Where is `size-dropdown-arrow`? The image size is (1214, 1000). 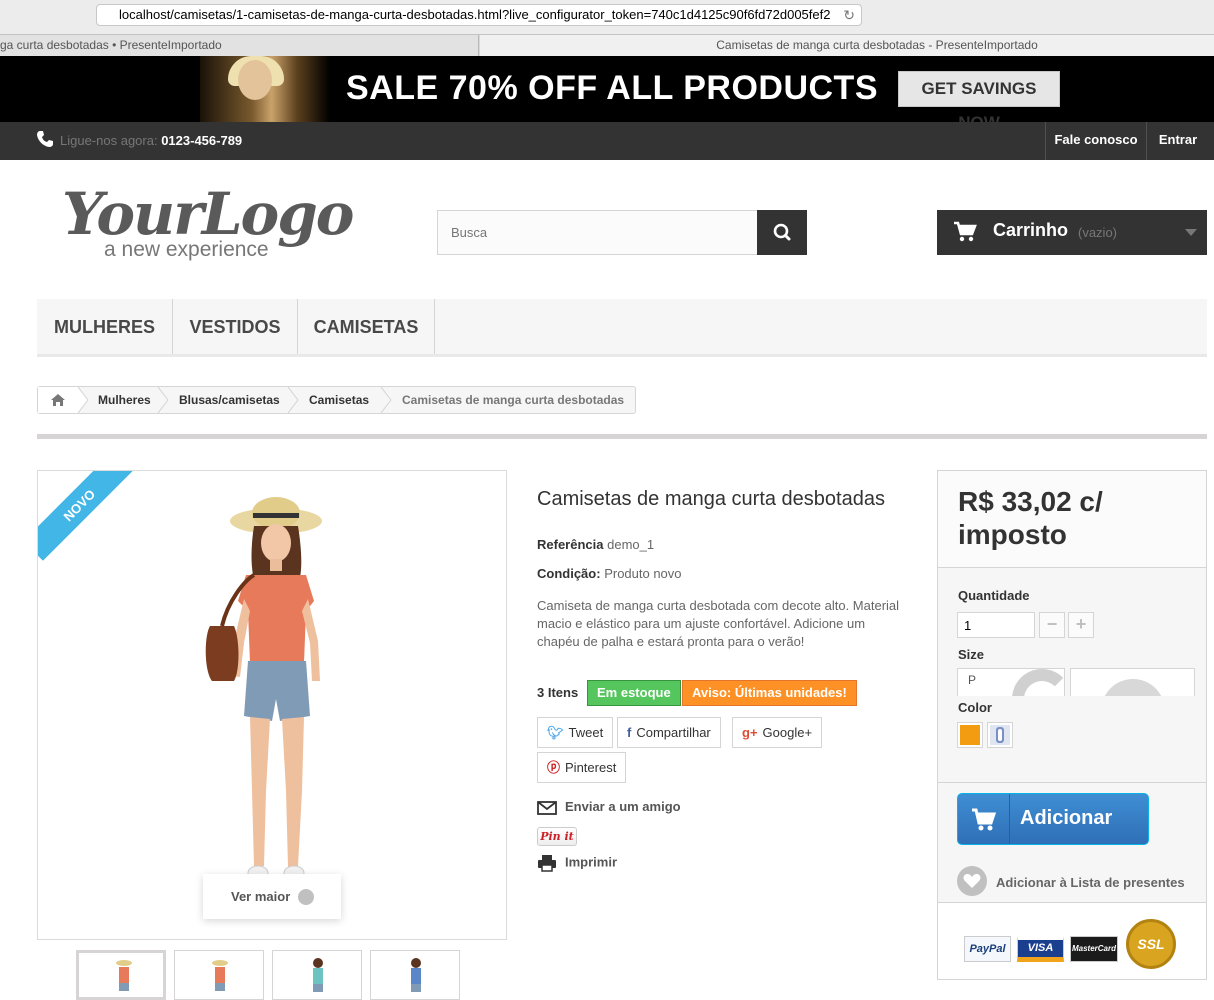 size-dropdown-arrow is located at coordinates (1132, 682).